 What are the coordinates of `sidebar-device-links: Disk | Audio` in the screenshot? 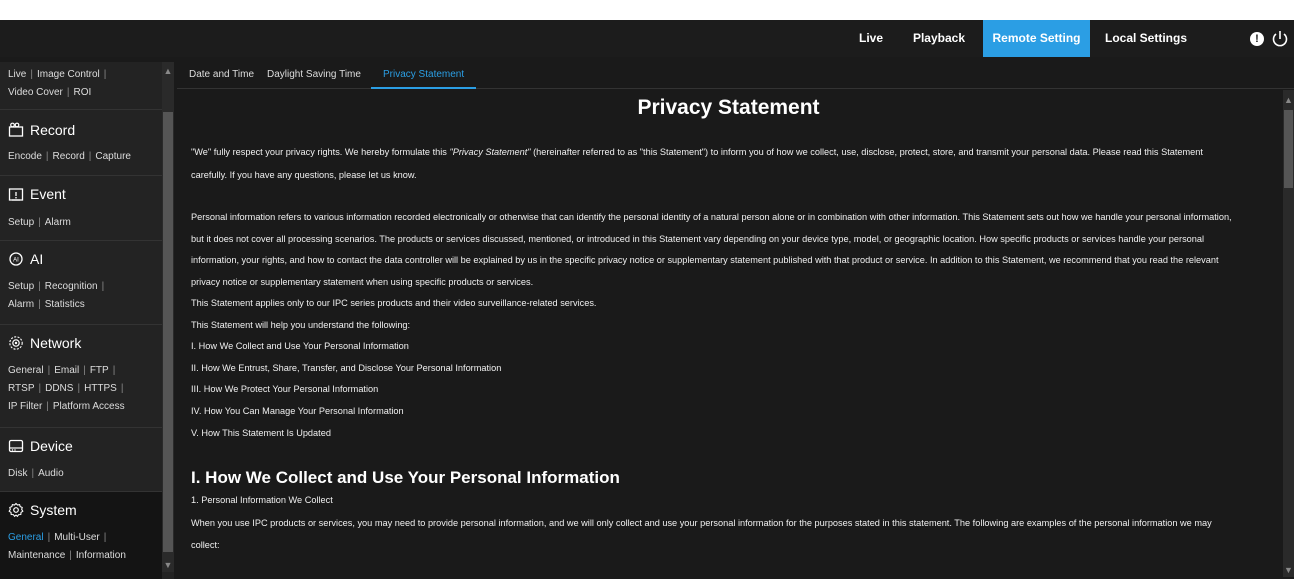 It's located at (36, 474).